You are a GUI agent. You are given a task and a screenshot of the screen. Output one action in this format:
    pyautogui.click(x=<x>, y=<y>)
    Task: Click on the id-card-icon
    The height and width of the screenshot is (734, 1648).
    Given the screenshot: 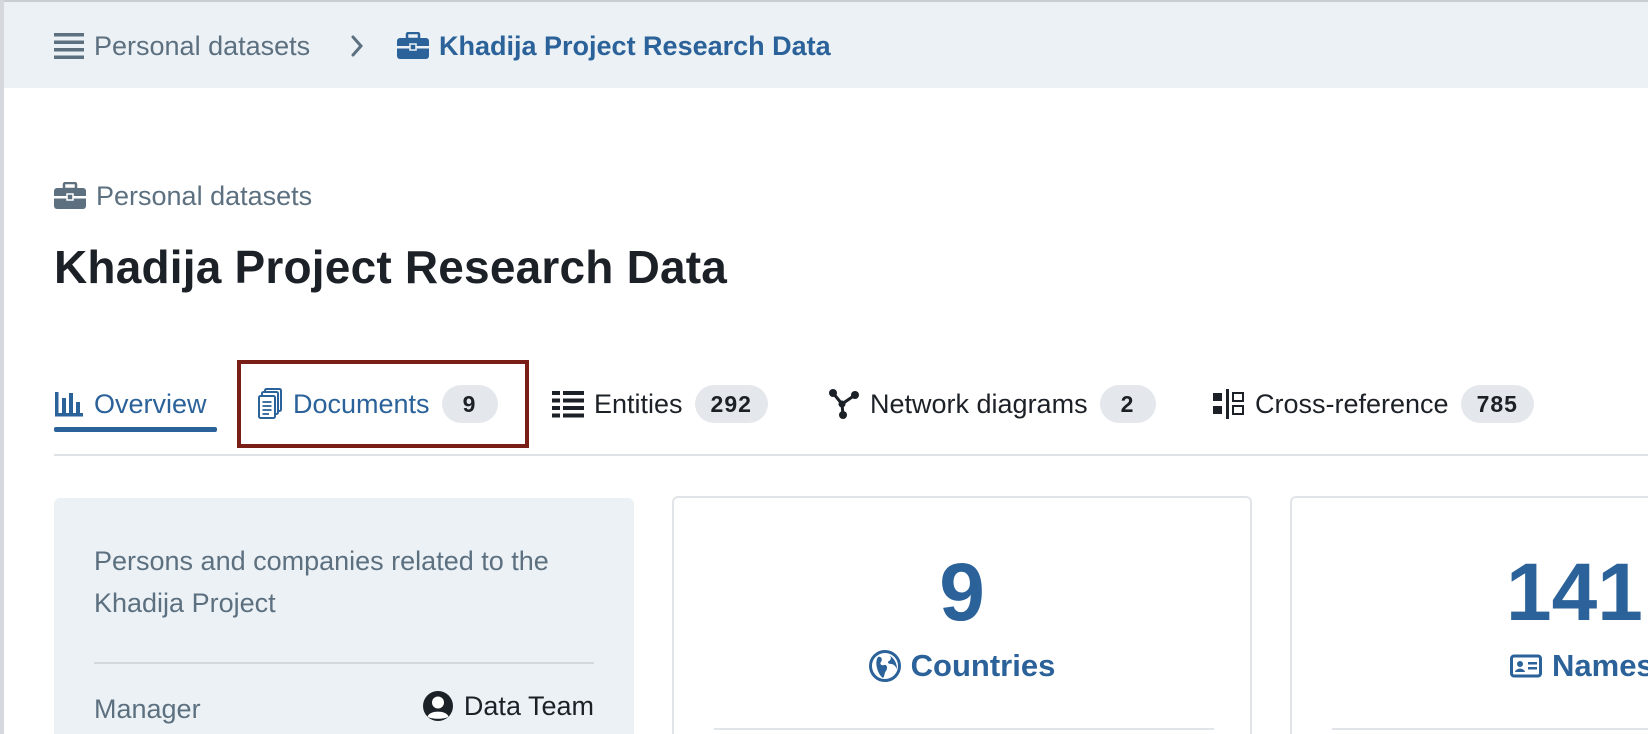 What is the action you would take?
    pyautogui.click(x=1526, y=666)
    